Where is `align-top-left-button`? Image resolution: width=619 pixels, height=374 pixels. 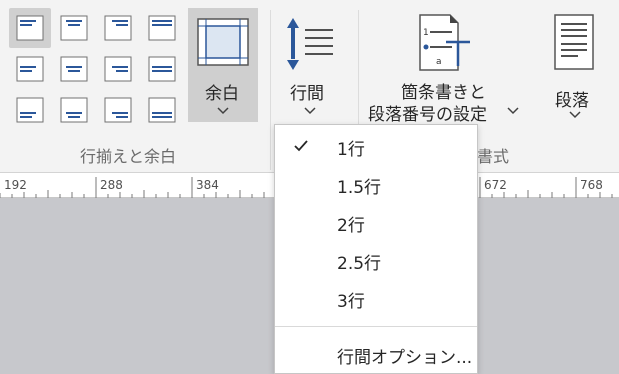 align-top-left-button is located at coordinates (30, 28).